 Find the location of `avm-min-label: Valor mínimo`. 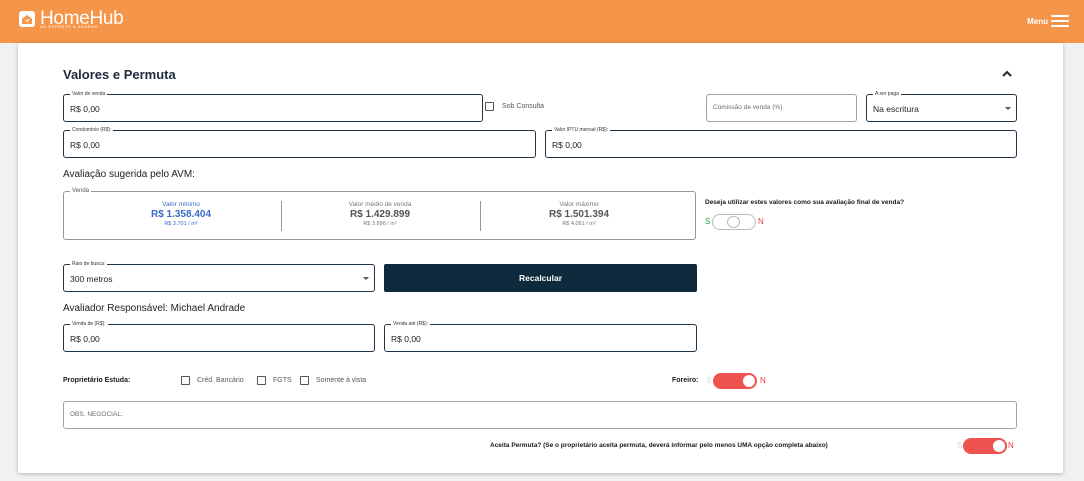

avm-min-label: Valor mínimo is located at coordinates (181, 204).